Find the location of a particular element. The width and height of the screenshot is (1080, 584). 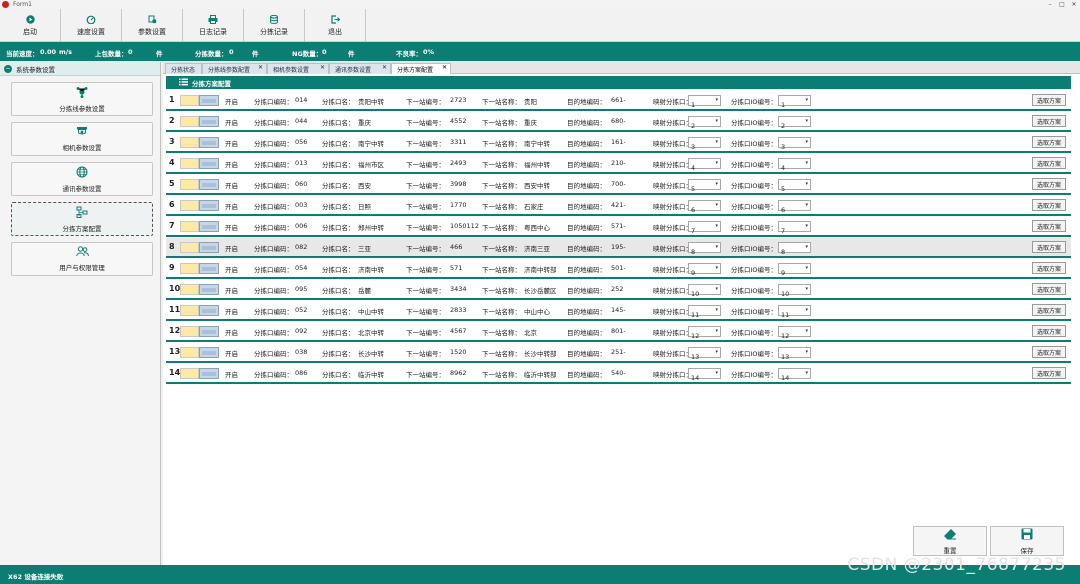

io-port-select: 12 ▾ is located at coordinates (794, 333).